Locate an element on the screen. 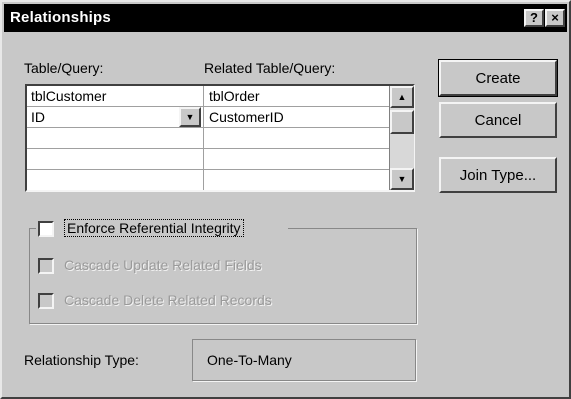  title-bar: Relationships ? × is located at coordinates (285, 18).